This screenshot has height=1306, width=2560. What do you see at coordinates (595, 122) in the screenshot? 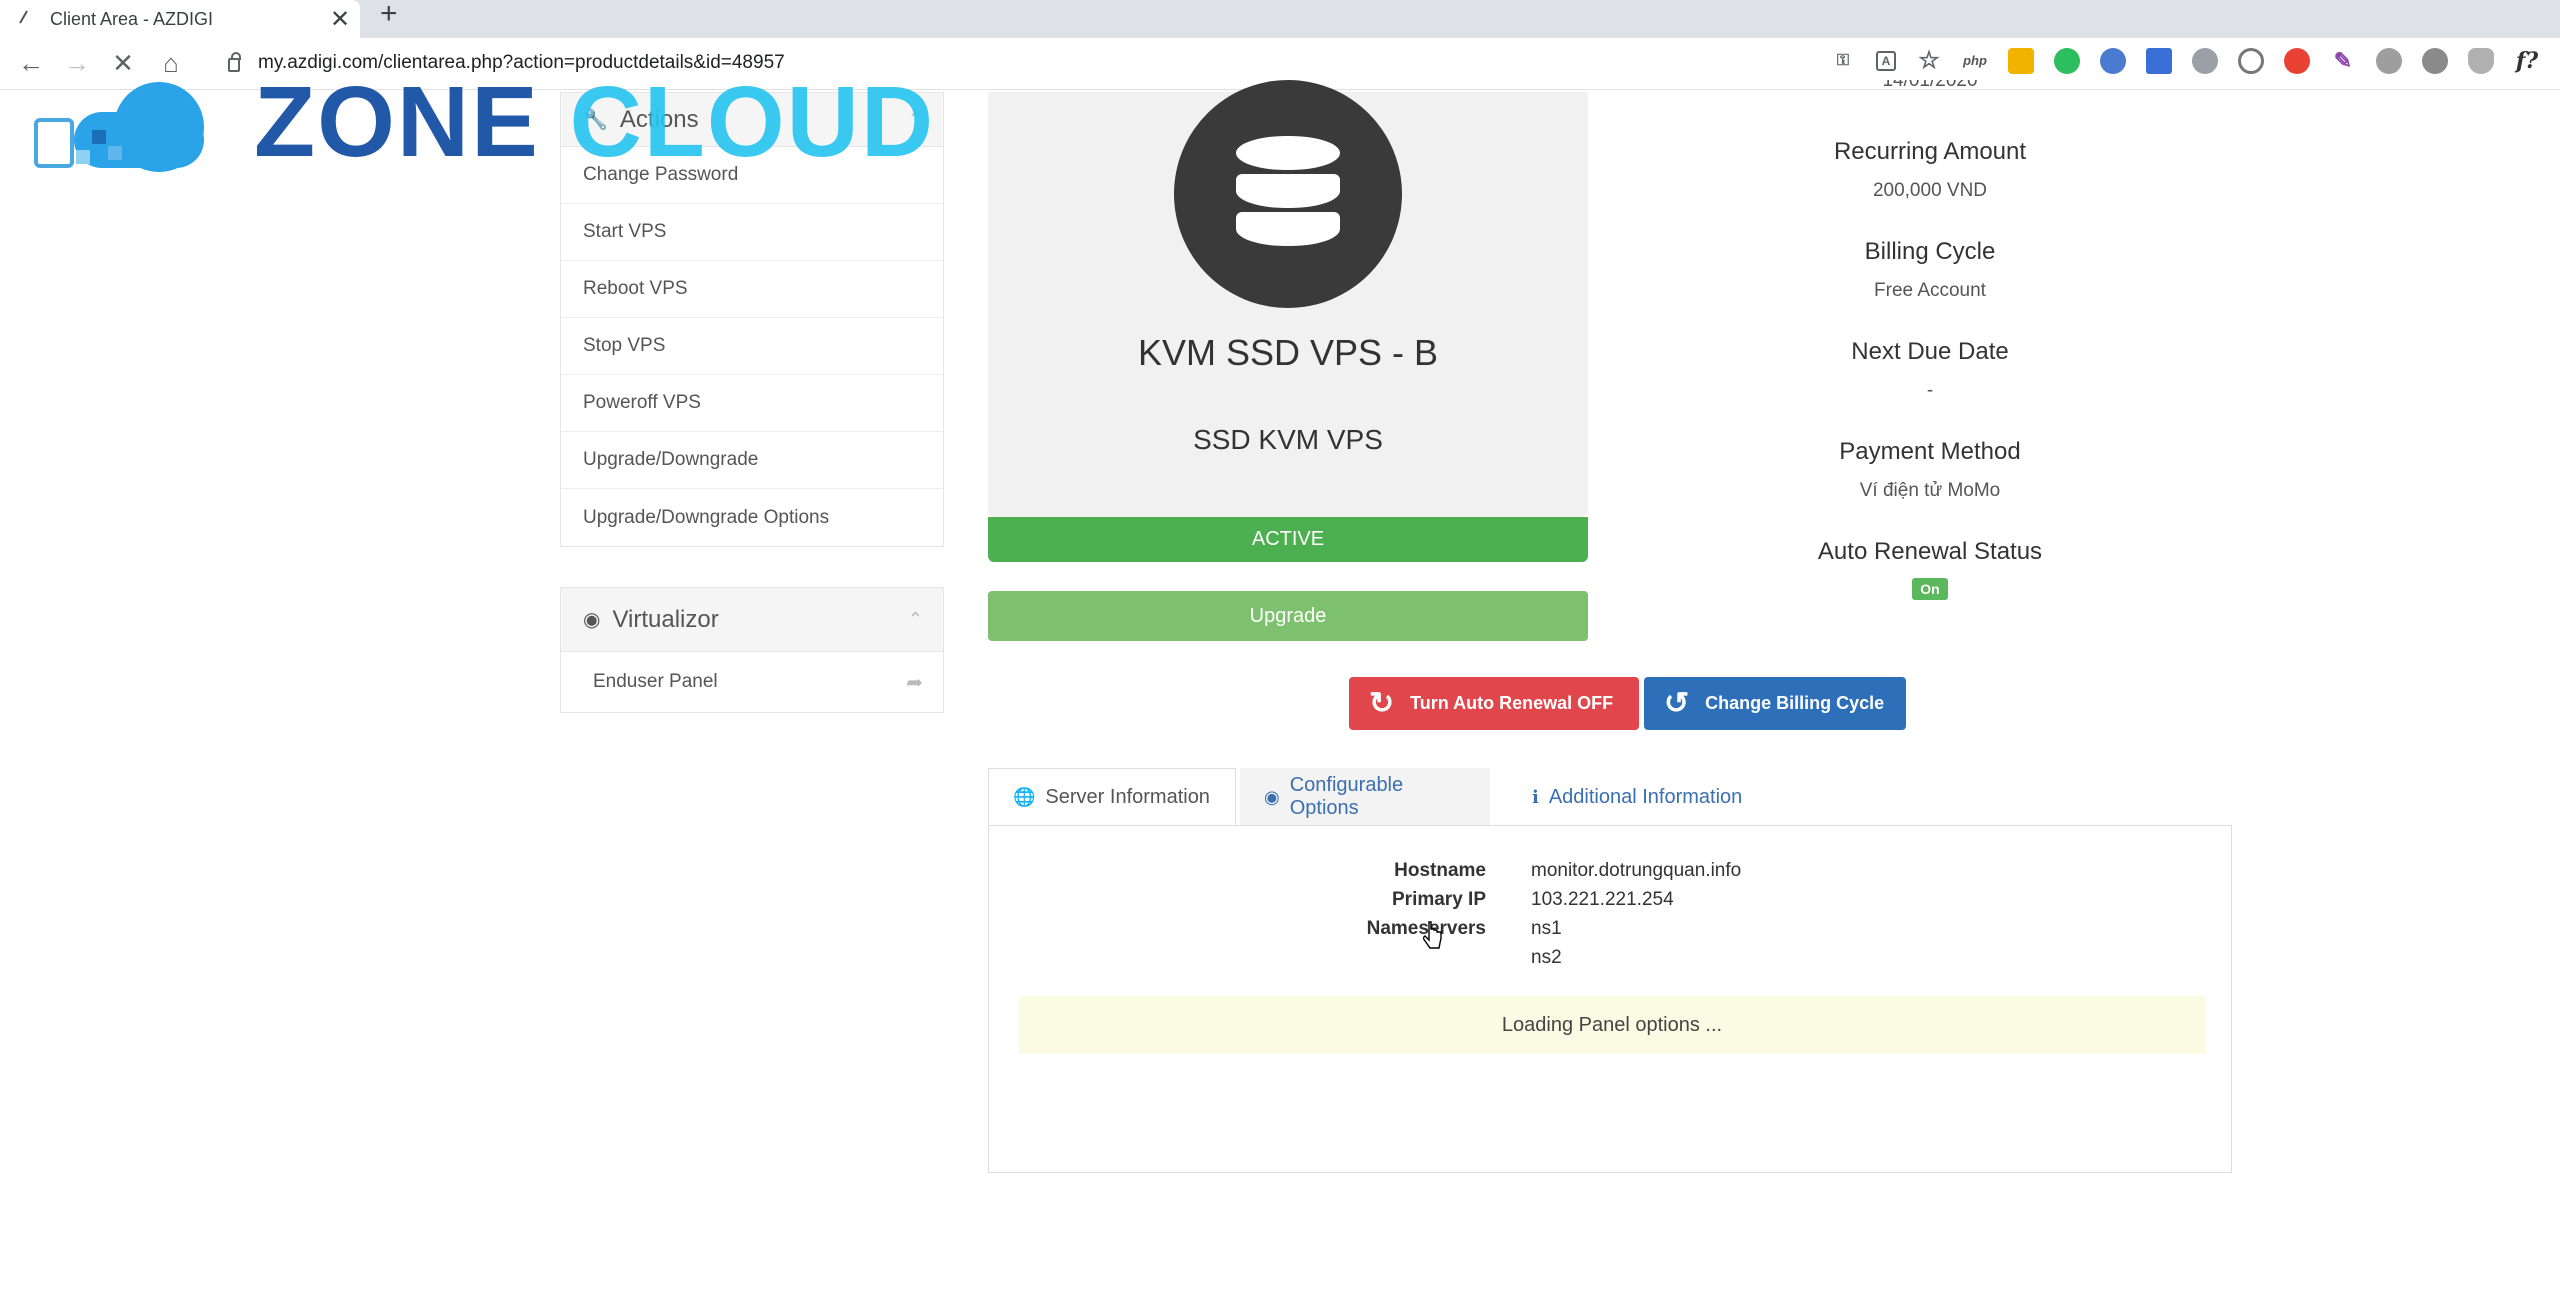
I see `watermark-text: ZONE CLOUD` at bounding box center [595, 122].